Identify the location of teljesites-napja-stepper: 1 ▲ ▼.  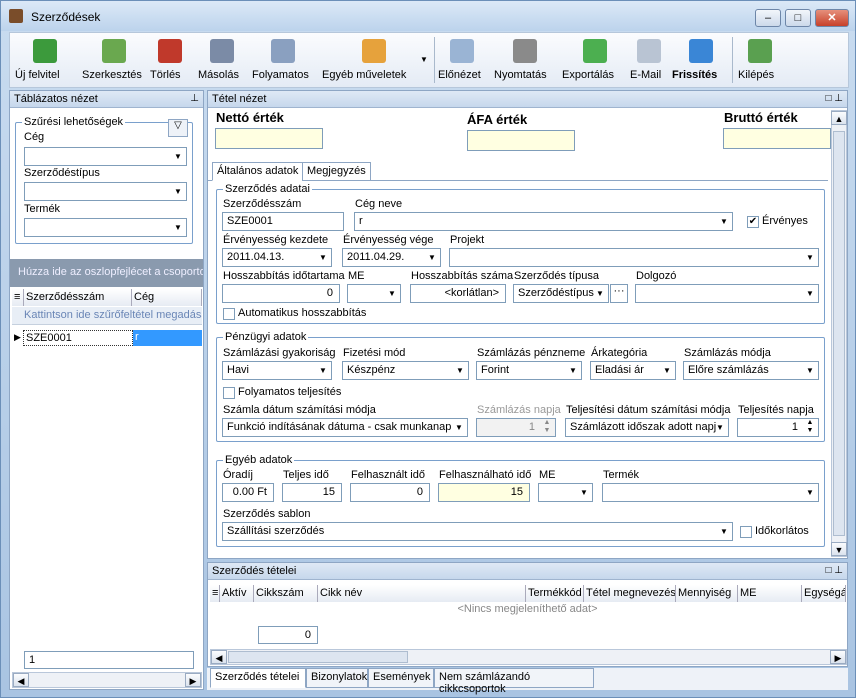
(778, 427).